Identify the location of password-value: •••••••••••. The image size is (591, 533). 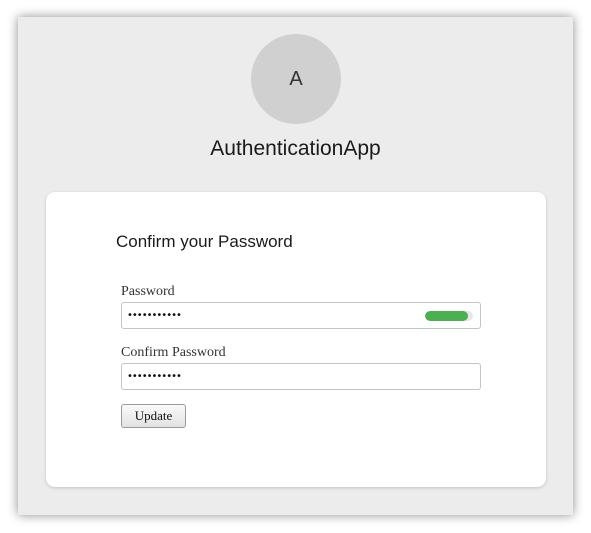
(154, 315).